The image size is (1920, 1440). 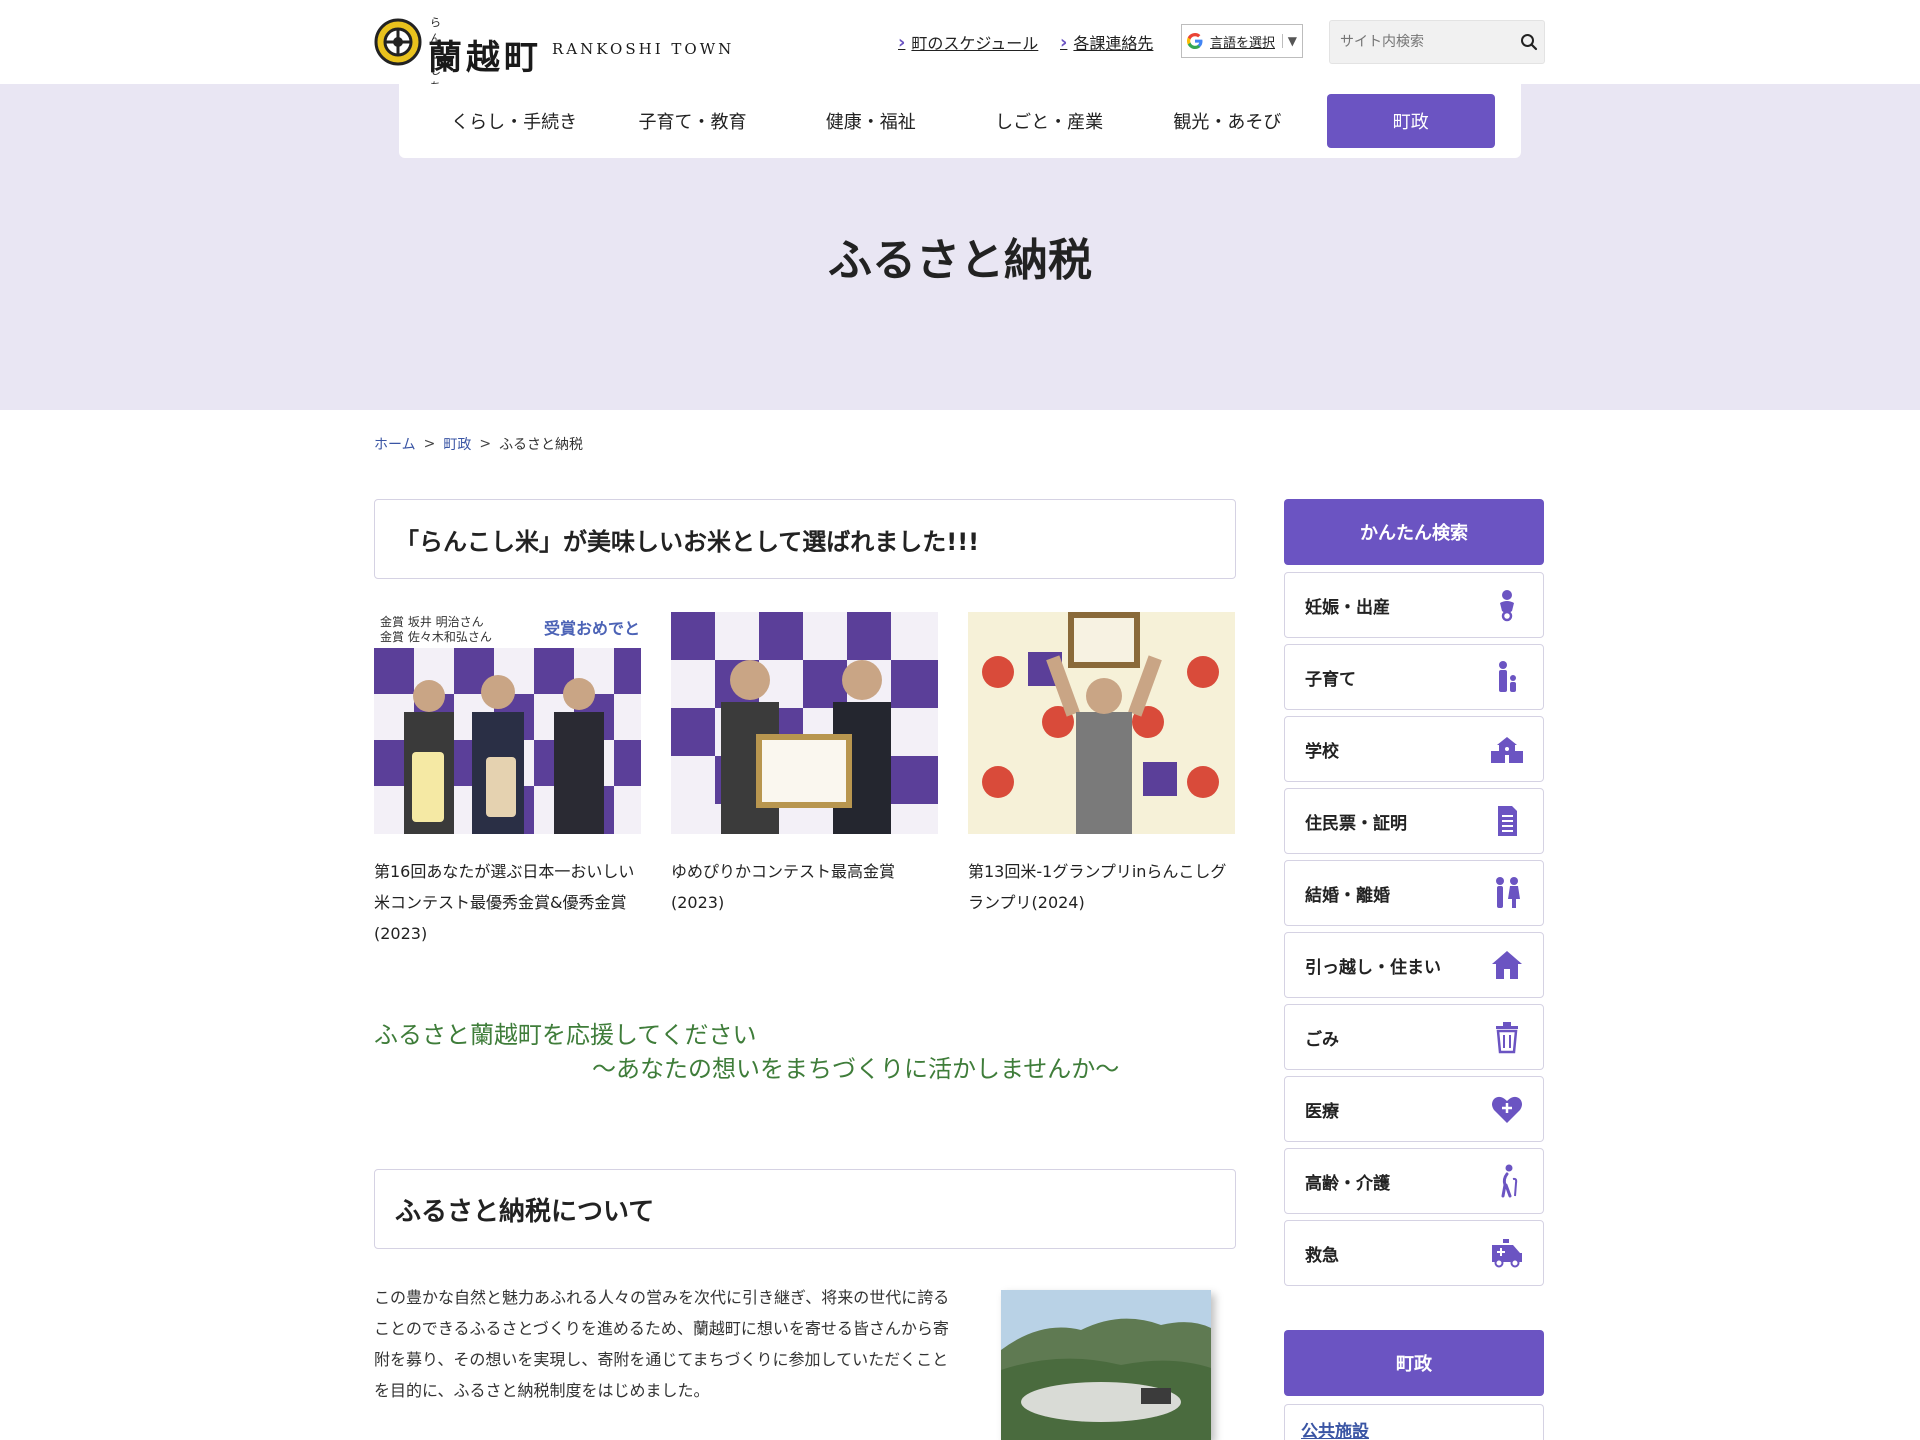 What do you see at coordinates (1330, 679) in the screenshot?
I see `quick-search-label: 子育て` at bounding box center [1330, 679].